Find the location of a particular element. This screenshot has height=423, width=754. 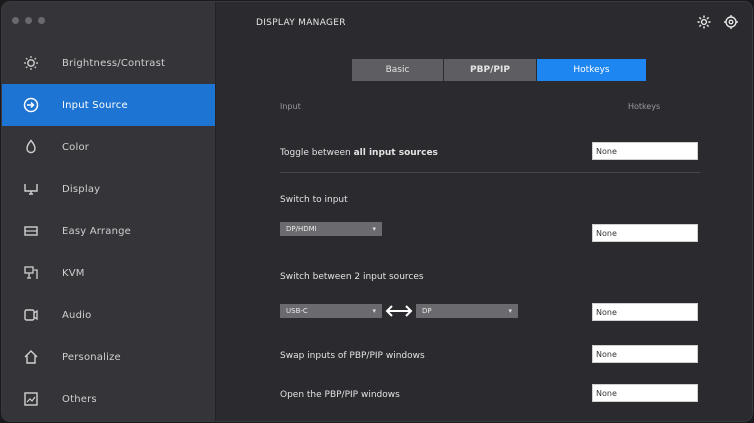

switch-to-input-hotkey-field: None is located at coordinates (645, 233).